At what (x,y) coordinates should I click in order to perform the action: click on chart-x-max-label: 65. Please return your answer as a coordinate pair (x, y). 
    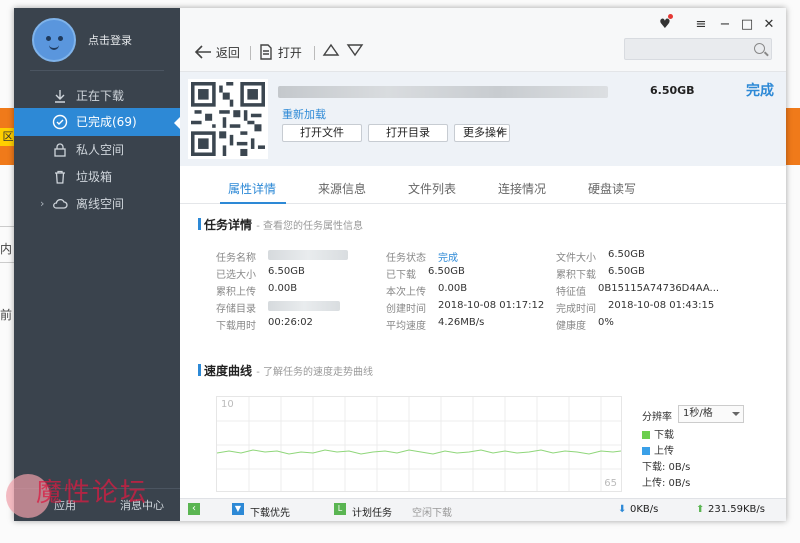
    Looking at the image, I should click on (610, 483).